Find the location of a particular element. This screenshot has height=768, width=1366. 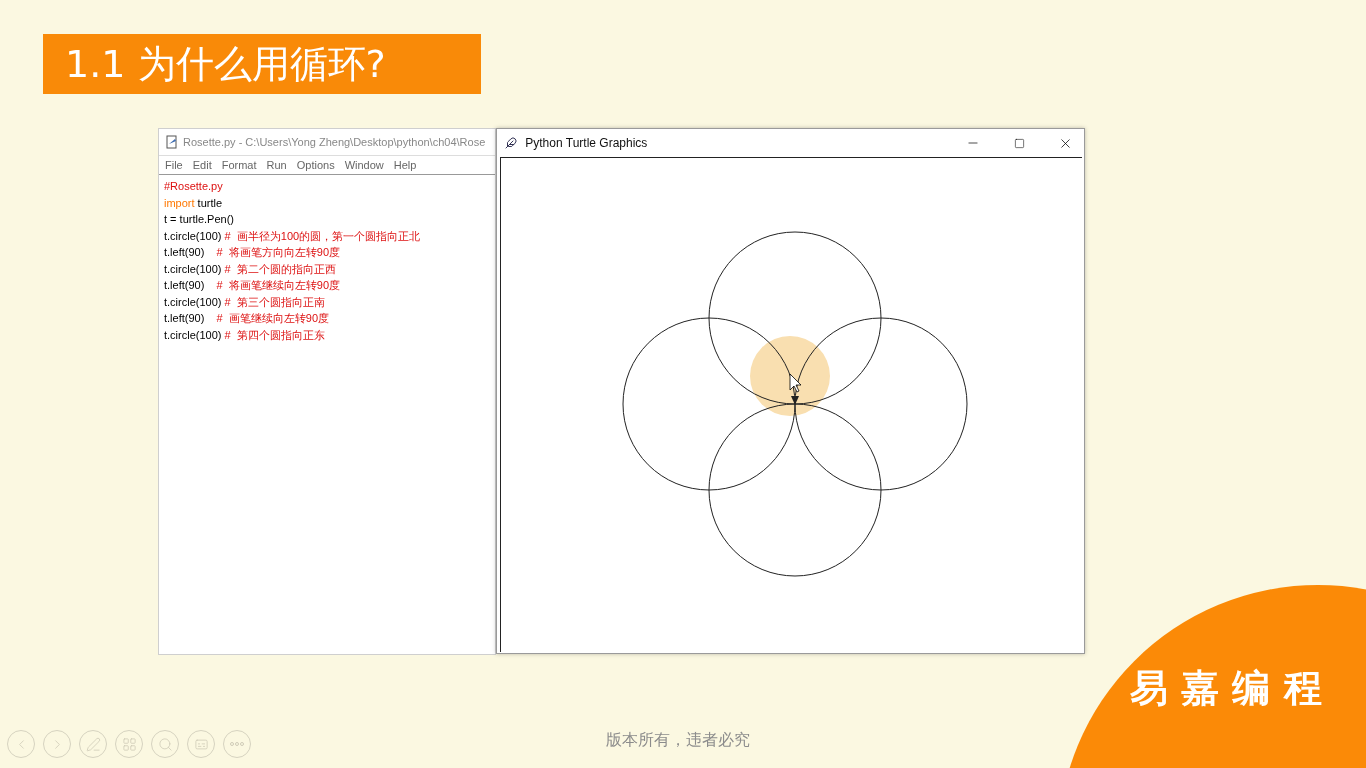

mouse-cursor-icon is located at coordinates (795, 383).